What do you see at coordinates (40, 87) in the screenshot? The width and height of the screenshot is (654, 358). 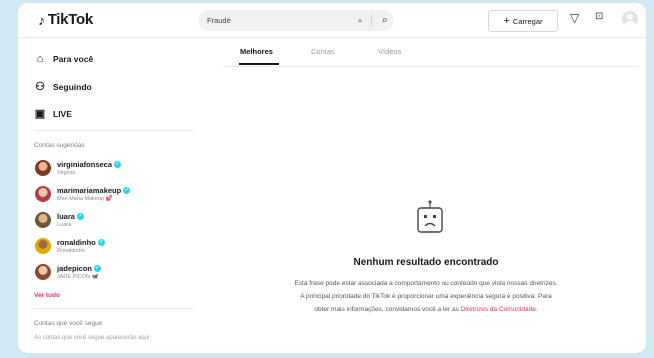 I see `following-icon: ⚇` at bounding box center [40, 87].